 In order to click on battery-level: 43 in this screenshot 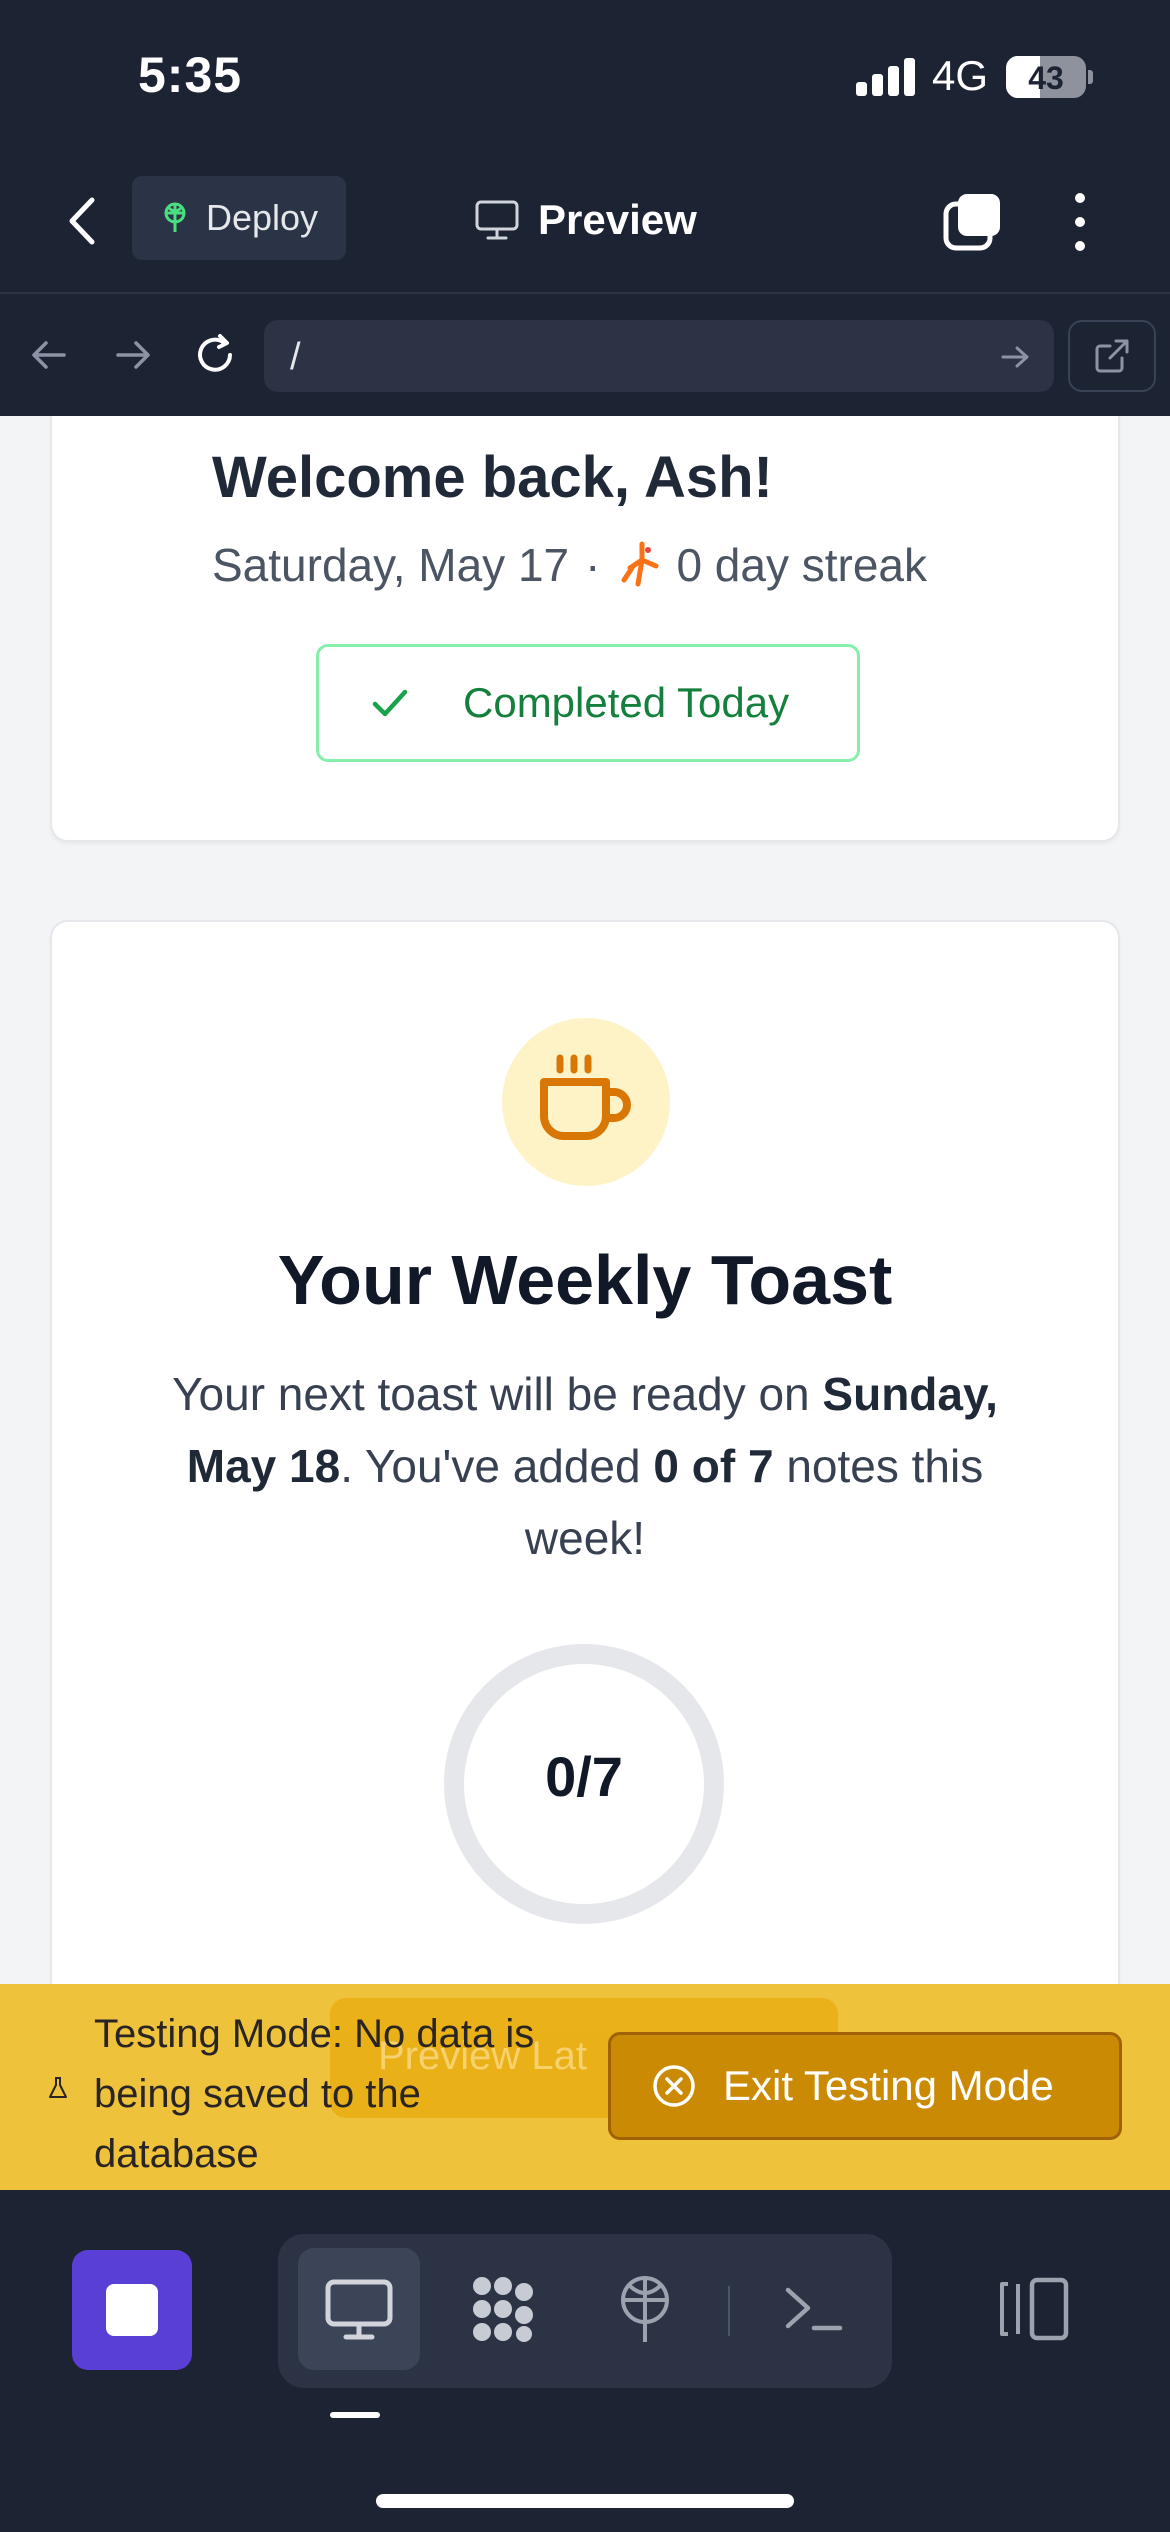, I will do `click(1046, 78)`.